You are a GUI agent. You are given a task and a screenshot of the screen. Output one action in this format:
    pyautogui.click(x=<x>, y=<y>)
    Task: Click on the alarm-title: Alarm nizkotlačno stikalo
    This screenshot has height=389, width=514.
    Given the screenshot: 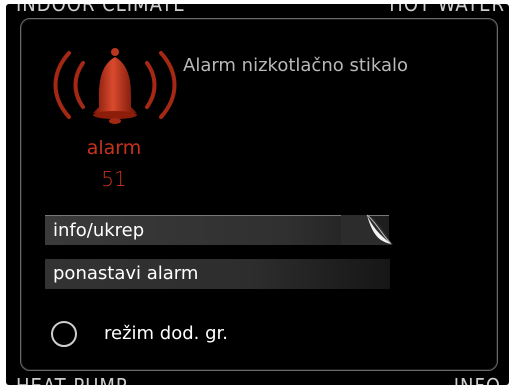 What is the action you would take?
    pyautogui.click(x=296, y=65)
    